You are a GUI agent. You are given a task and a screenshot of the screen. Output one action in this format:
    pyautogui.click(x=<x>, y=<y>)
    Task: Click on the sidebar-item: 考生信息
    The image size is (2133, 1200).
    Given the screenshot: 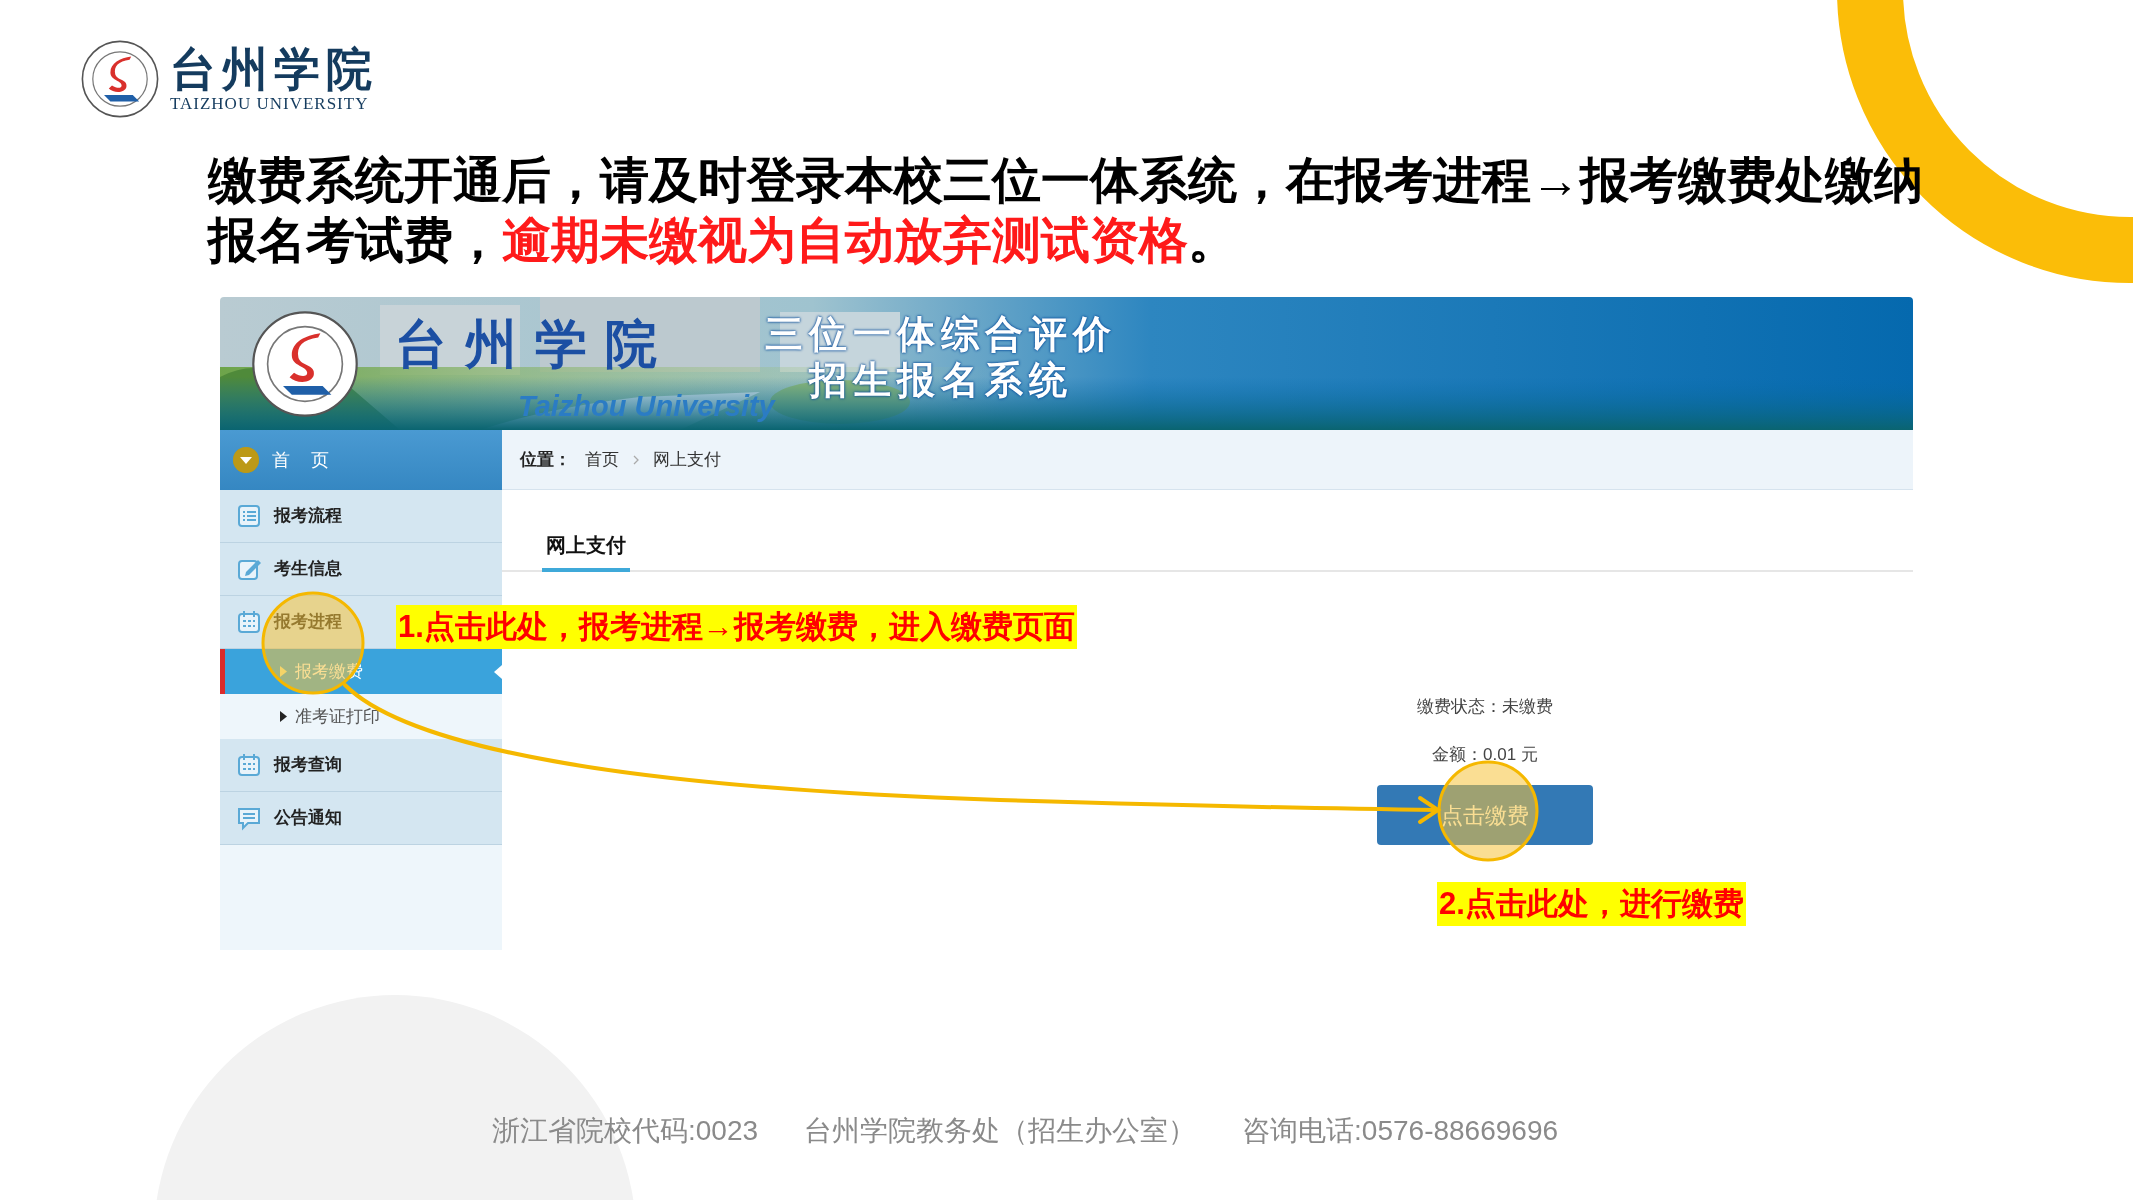 What is the action you would take?
    pyautogui.click(x=361, y=569)
    